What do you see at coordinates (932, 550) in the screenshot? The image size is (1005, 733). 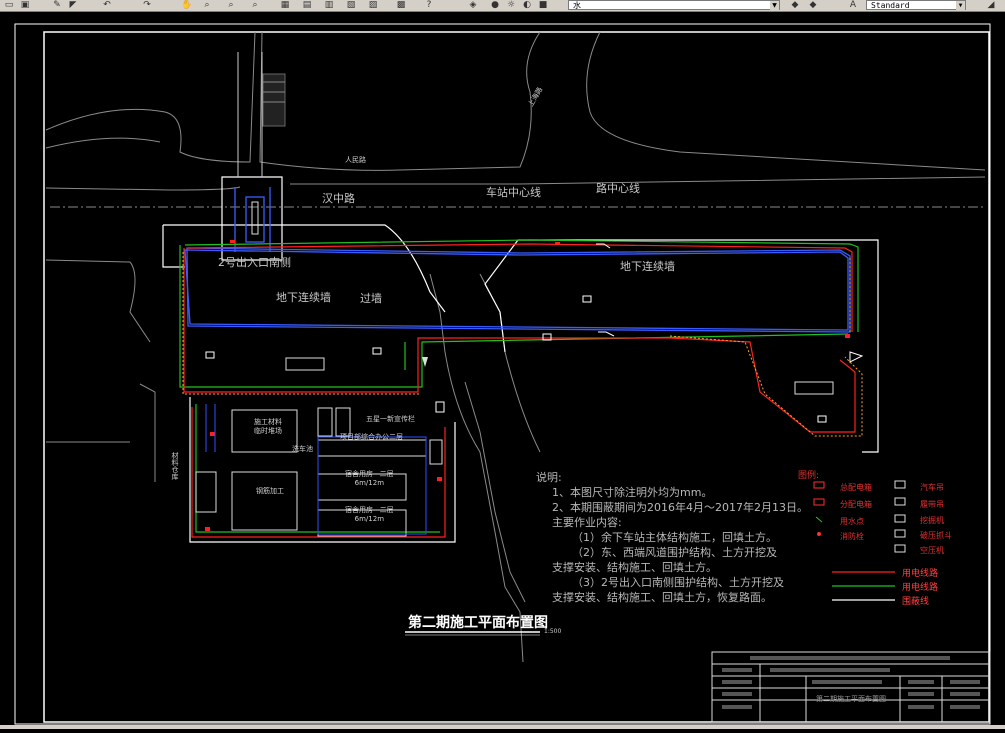 I see `legend-item-right-4: 空压机` at bounding box center [932, 550].